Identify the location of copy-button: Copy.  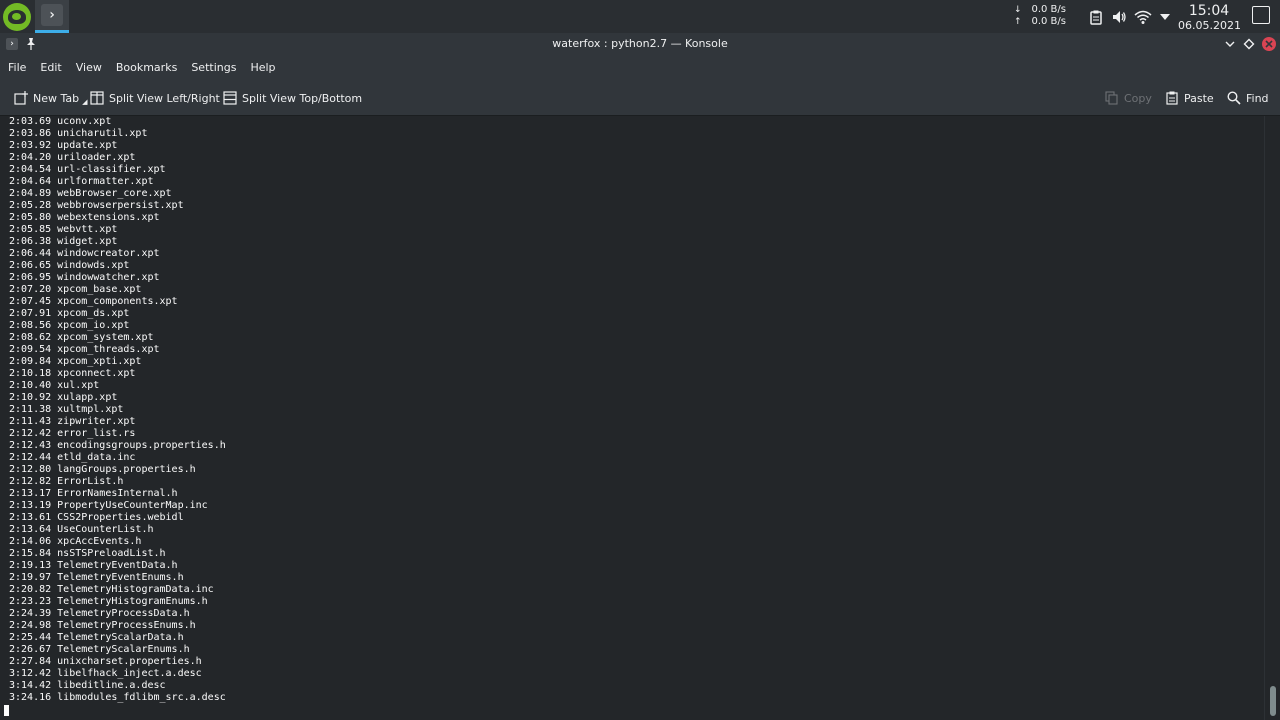
(1128, 98).